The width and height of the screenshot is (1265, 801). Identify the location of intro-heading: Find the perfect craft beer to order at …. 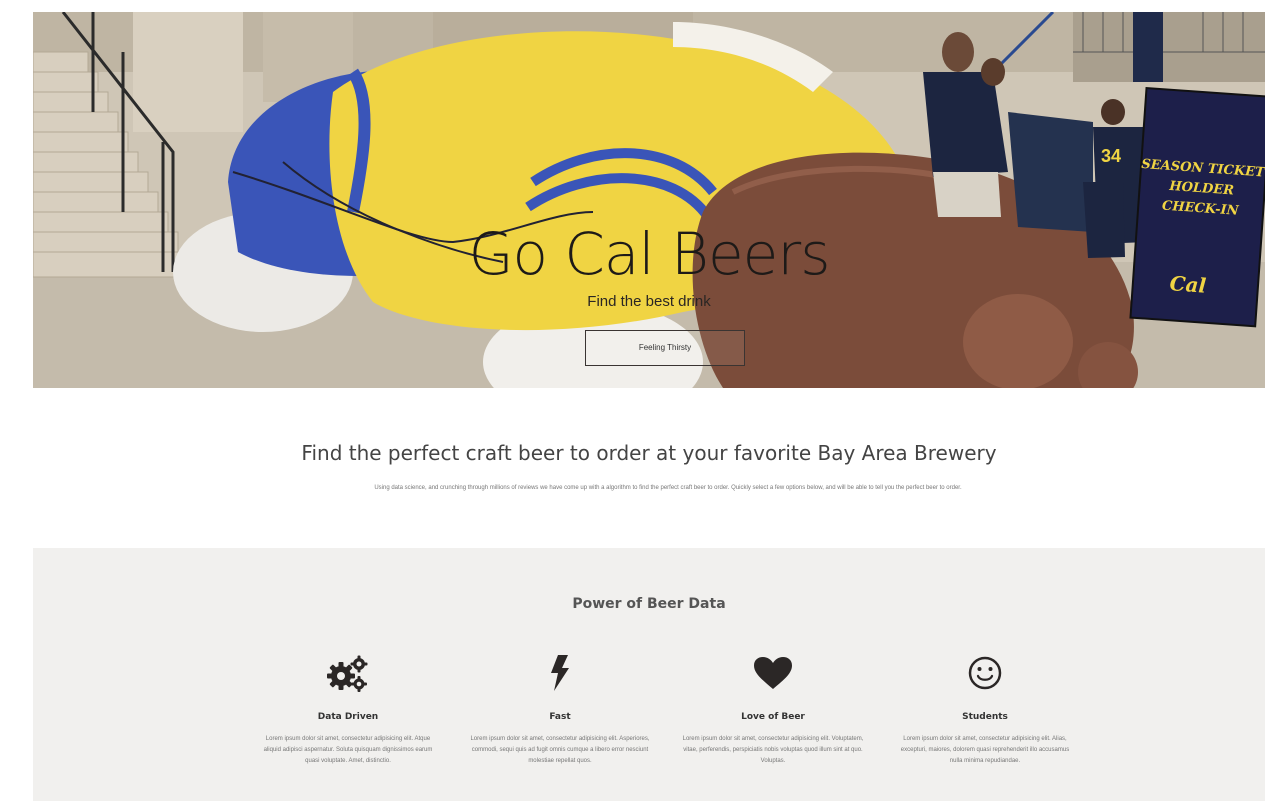
(649, 453).